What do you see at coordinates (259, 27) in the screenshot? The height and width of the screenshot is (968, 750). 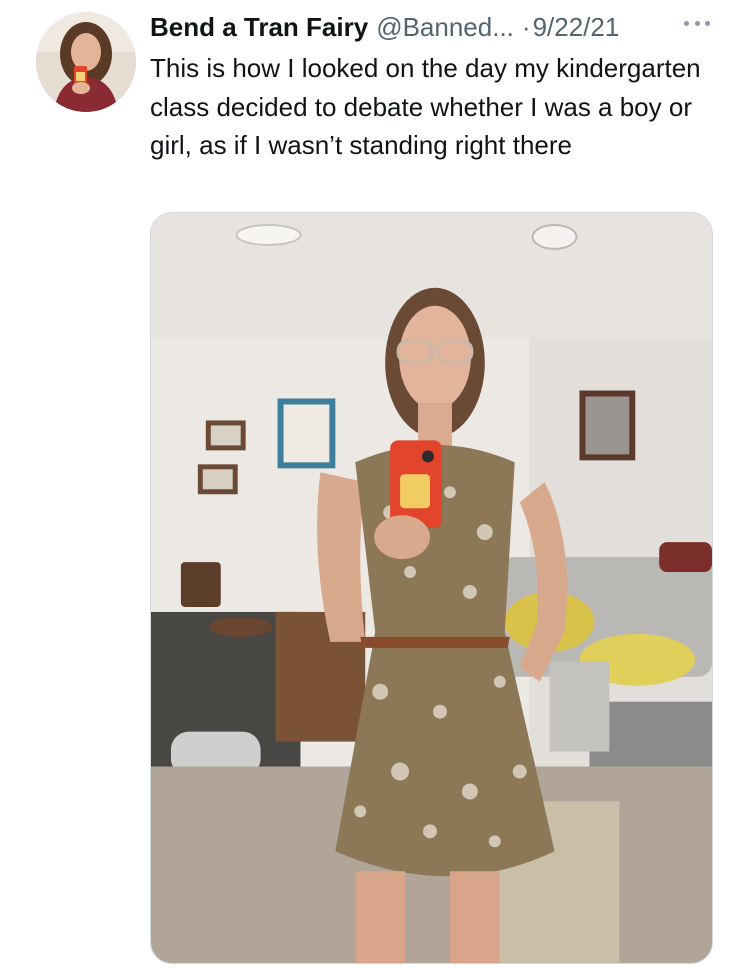 I see `display-name: Bend a Tran Fairy` at bounding box center [259, 27].